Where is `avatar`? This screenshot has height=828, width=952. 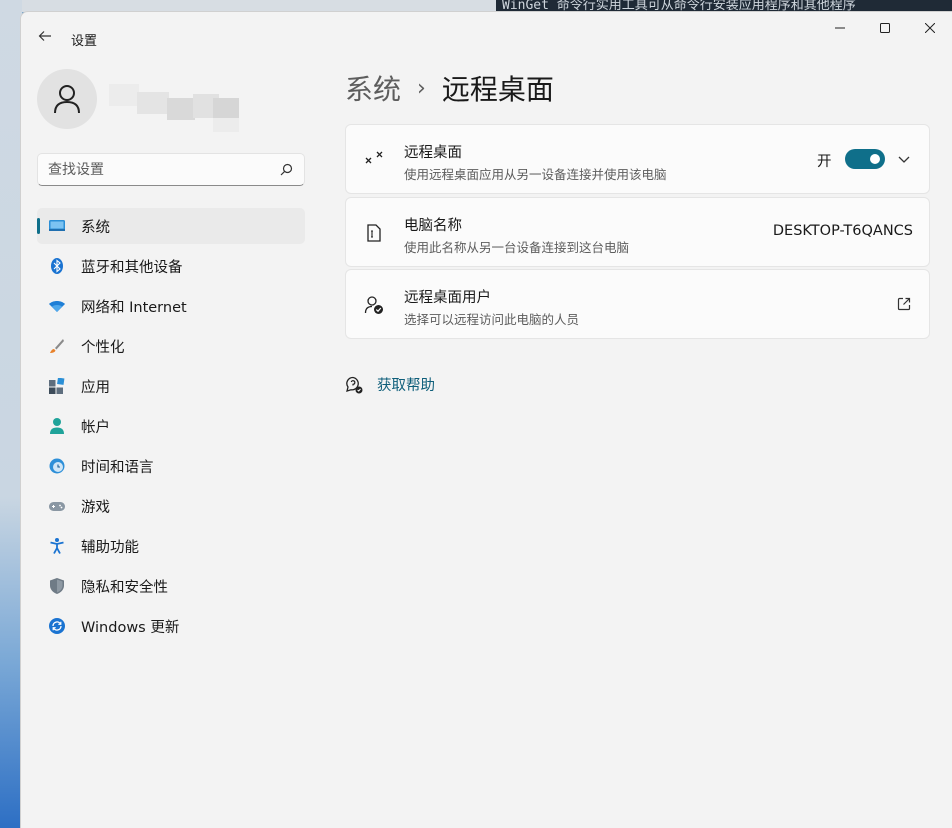
avatar is located at coordinates (67, 99).